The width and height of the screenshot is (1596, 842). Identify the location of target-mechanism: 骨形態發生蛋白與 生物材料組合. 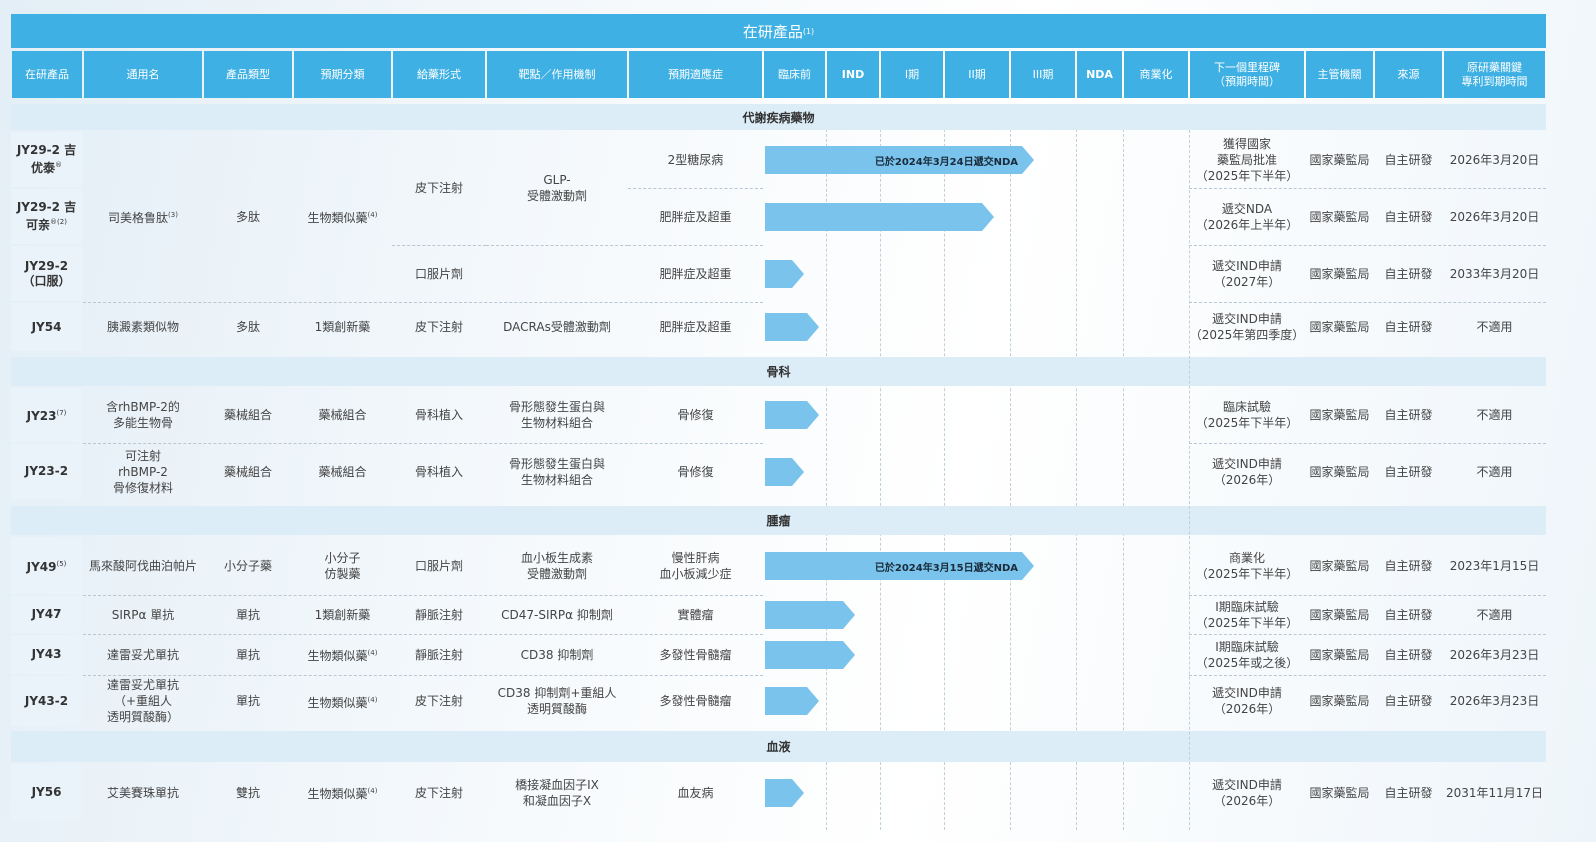
(557, 415).